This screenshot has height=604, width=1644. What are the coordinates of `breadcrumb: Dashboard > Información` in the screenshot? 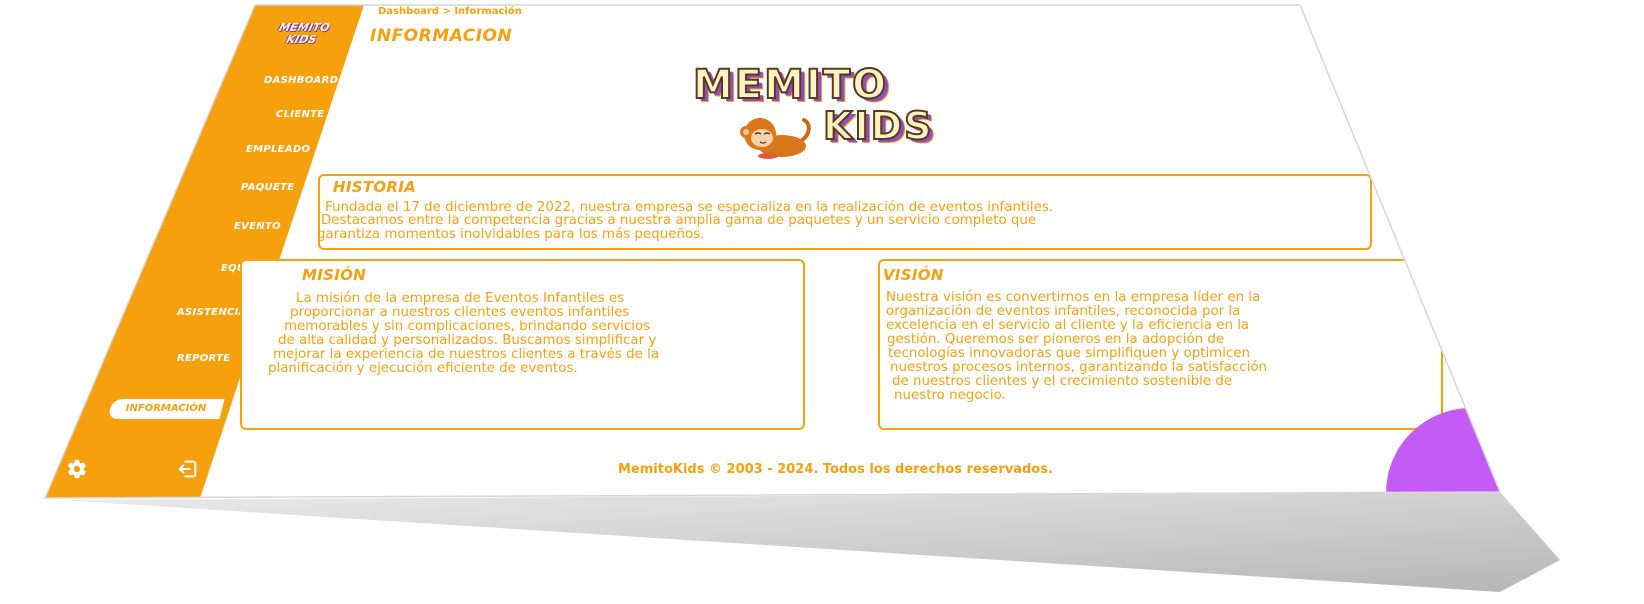 It's located at (450, 11).